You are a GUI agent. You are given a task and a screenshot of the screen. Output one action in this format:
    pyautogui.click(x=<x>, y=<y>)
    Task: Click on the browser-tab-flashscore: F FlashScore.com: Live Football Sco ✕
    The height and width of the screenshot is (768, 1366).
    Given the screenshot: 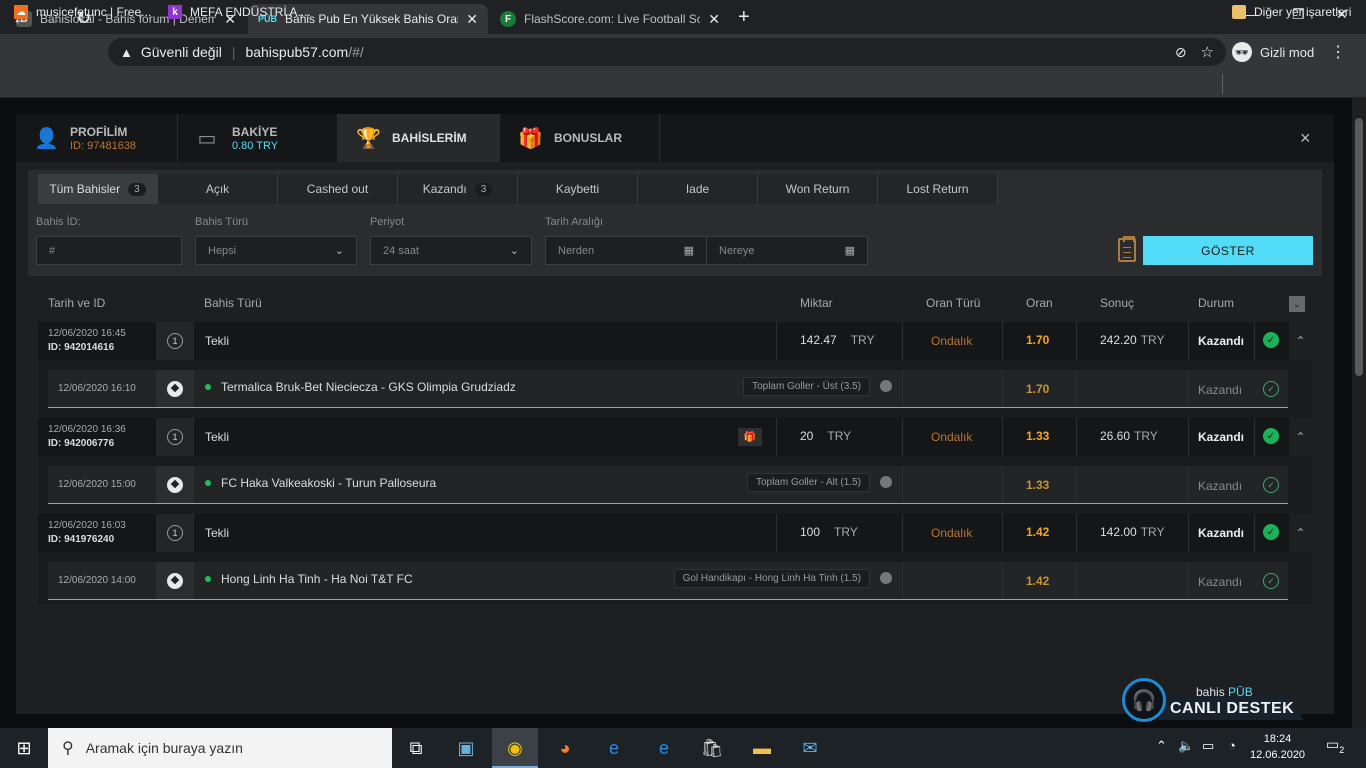 What is the action you would take?
    pyautogui.click(x=610, y=19)
    